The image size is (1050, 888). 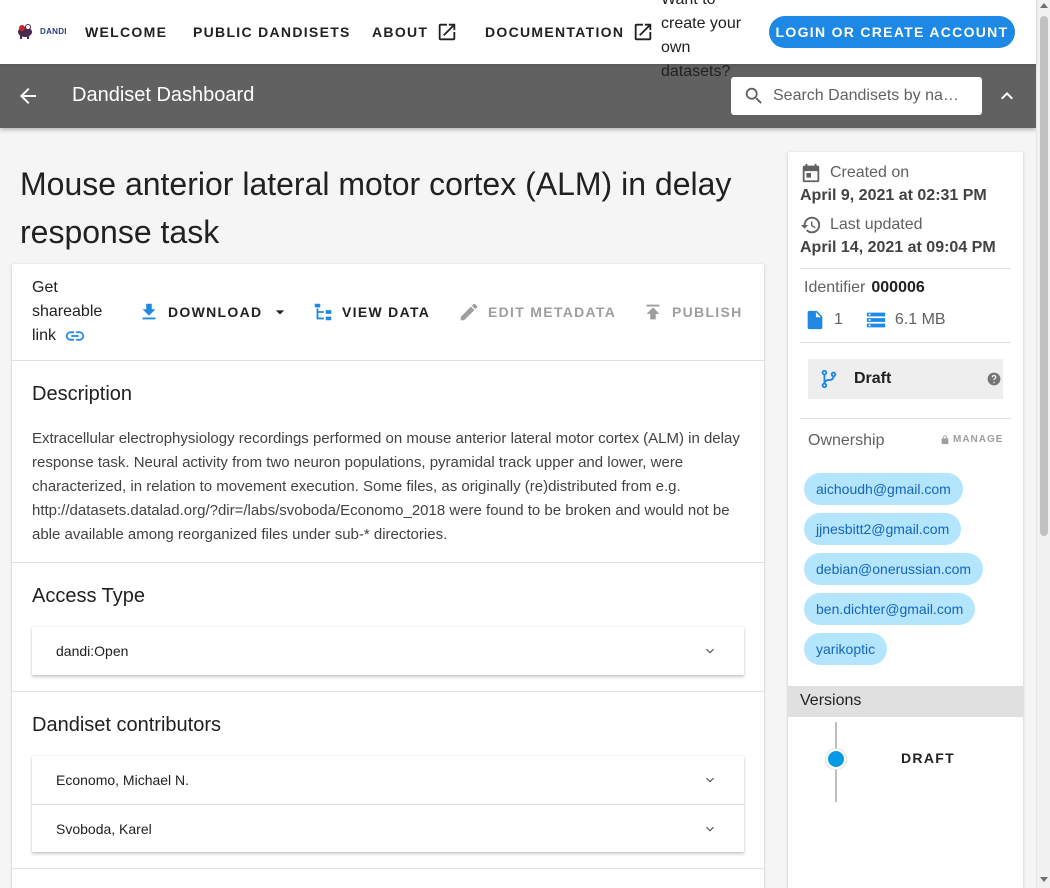 What do you see at coordinates (388, 651) in the screenshot?
I see `access-type-panel: dandi:Open` at bounding box center [388, 651].